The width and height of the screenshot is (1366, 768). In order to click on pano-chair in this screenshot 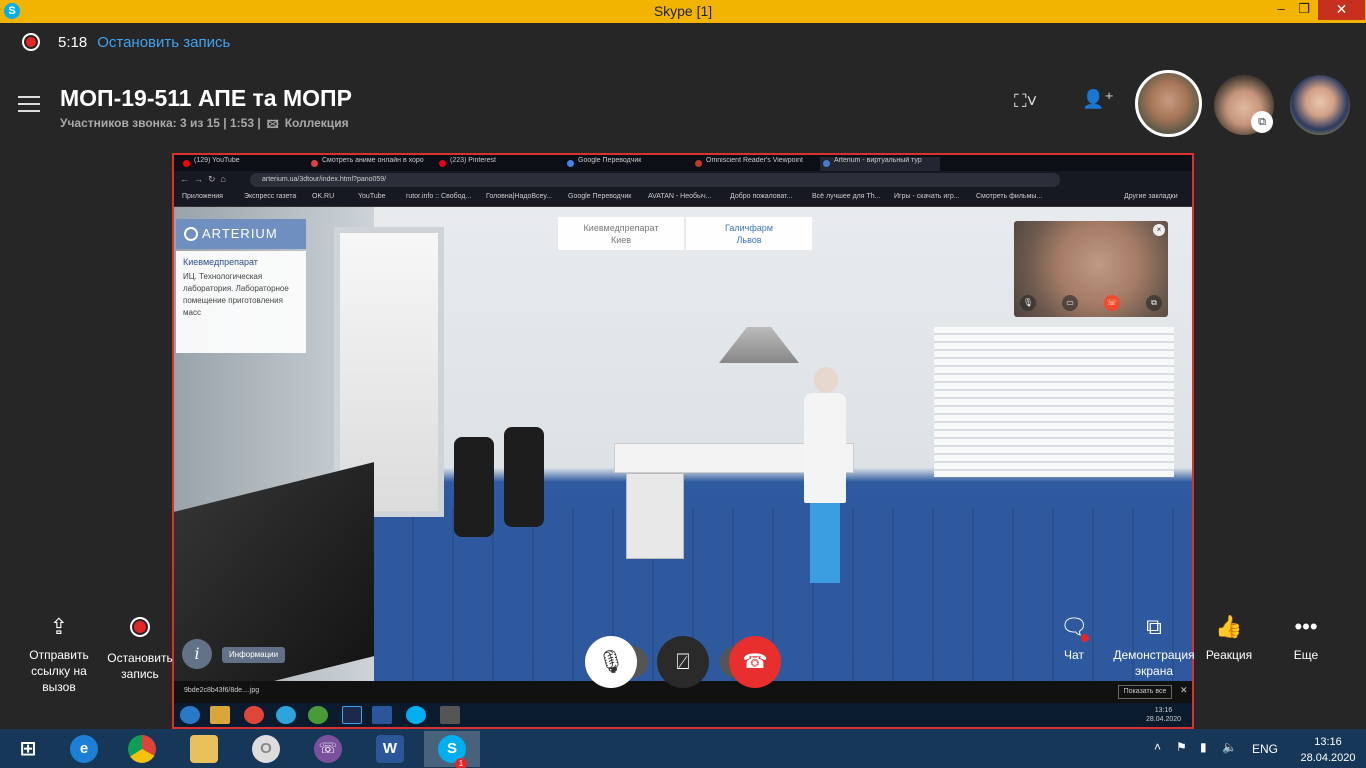, I will do `click(524, 477)`.